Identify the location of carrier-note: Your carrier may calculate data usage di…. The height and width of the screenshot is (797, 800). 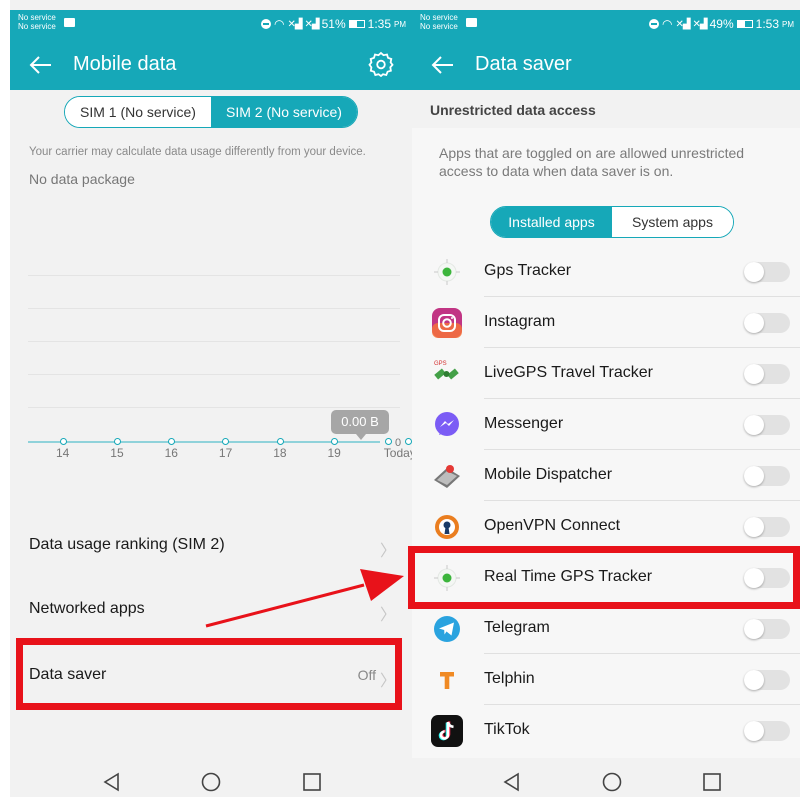
(197, 152).